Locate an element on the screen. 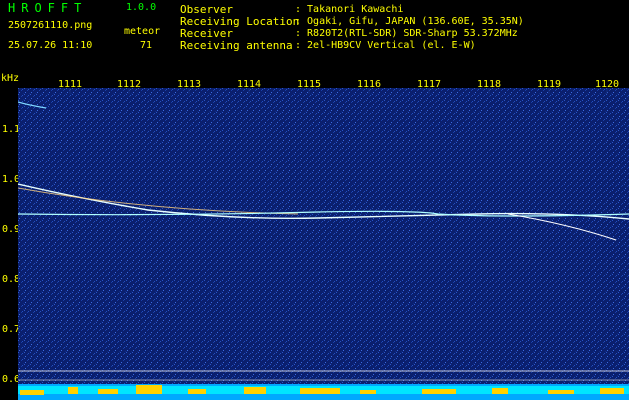 This screenshot has width=629, height=400. location-label: Receiving Location is located at coordinates (240, 21).